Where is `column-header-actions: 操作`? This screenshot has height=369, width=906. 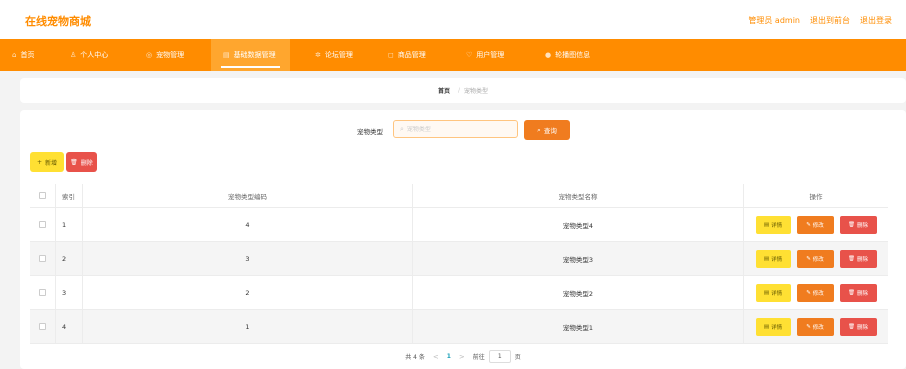 column-header-actions: 操作 is located at coordinates (816, 196).